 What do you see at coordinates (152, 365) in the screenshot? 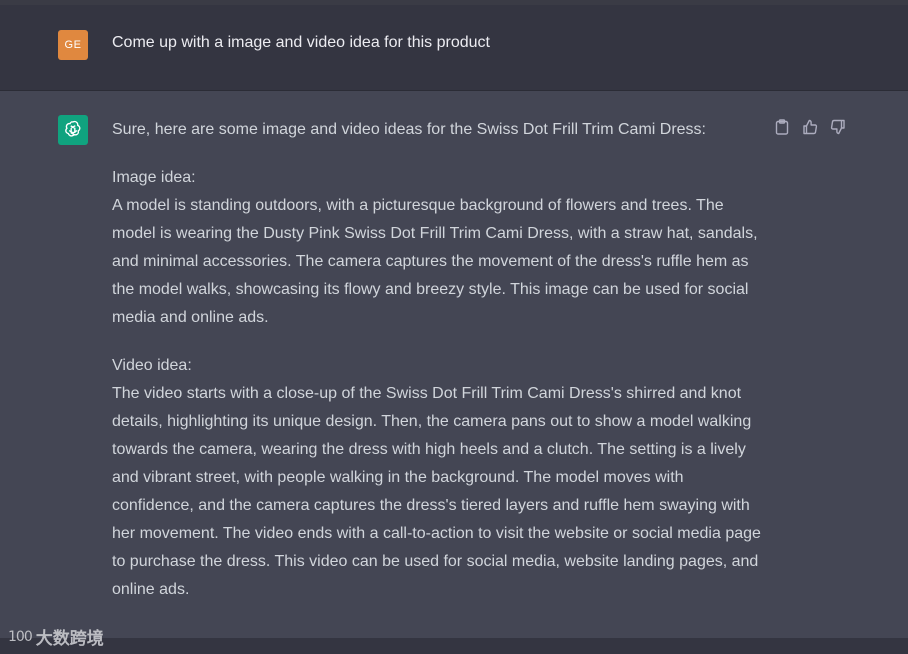
I see `video-idea-heading: Video idea:` at bounding box center [152, 365].